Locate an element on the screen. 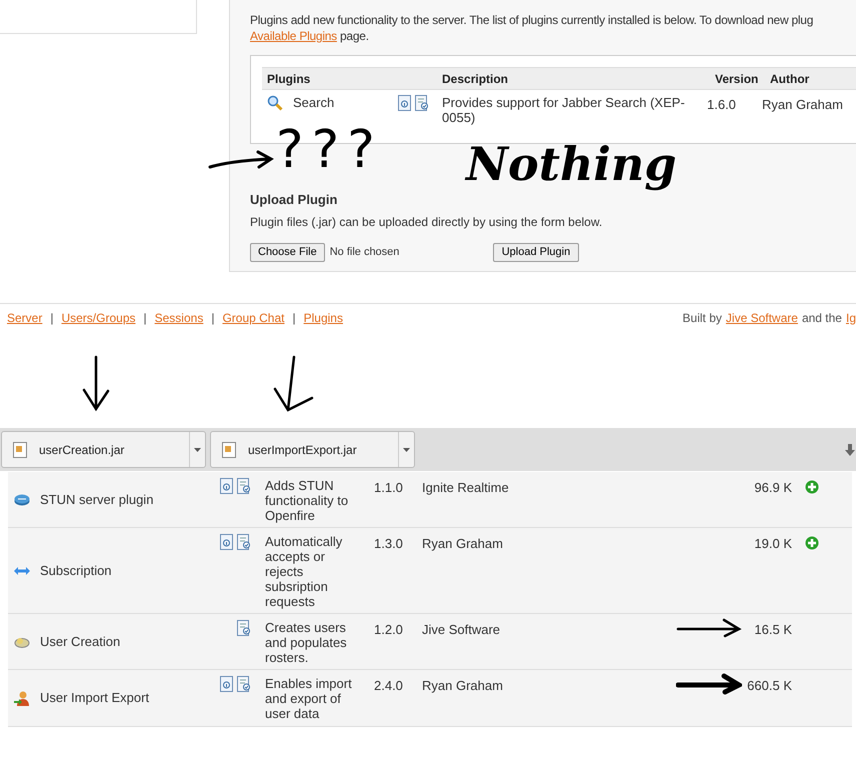 Image resolution: width=856 pixels, height=768 pixels. plugin-size: 96.9 K is located at coordinates (772, 488).